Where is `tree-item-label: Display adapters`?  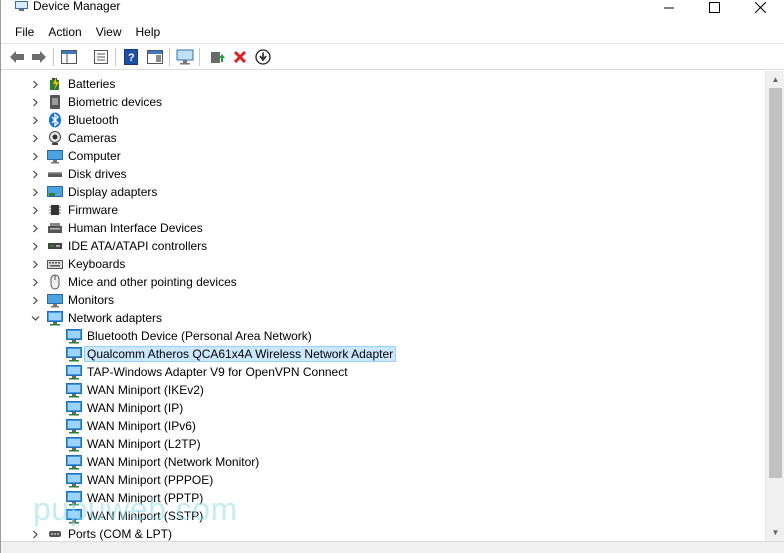
tree-item-label: Display adapters is located at coordinates (113, 192).